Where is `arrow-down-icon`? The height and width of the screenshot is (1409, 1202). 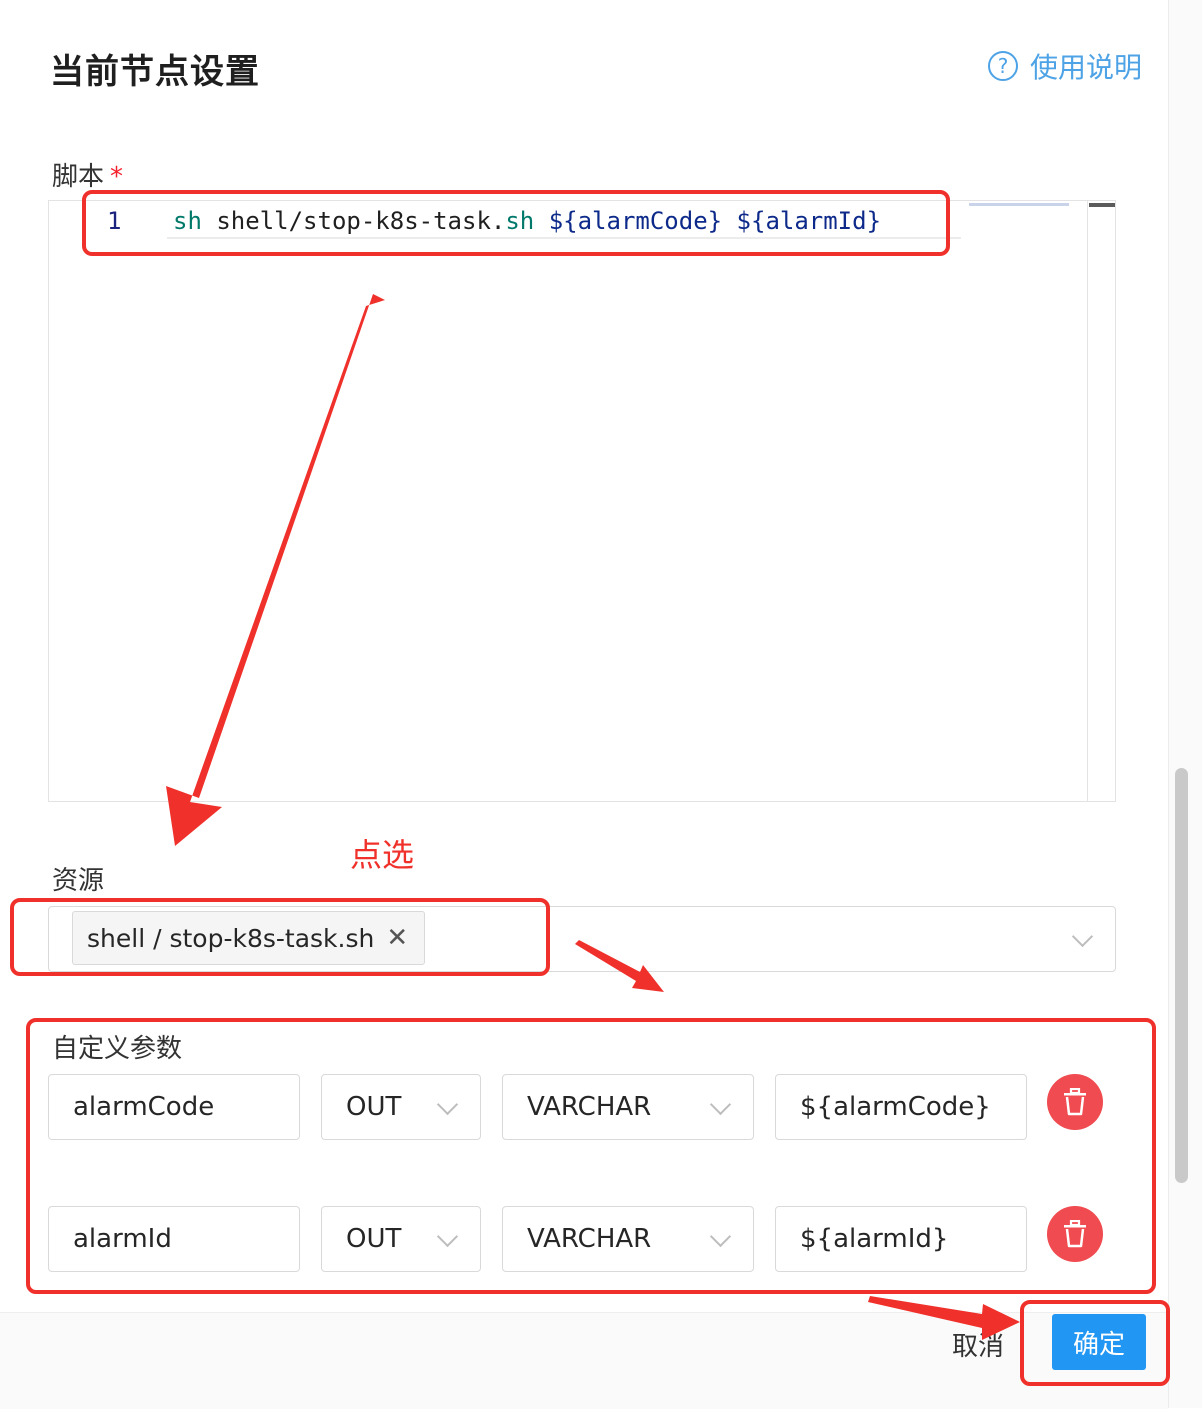 arrow-down-icon is located at coordinates (275, 570).